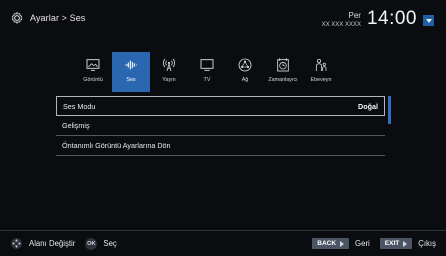 This screenshot has height=256, width=446. What do you see at coordinates (93, 80) in the screenshot?
I see `tab-label: Görüntü` at bounding box center [93, 80].